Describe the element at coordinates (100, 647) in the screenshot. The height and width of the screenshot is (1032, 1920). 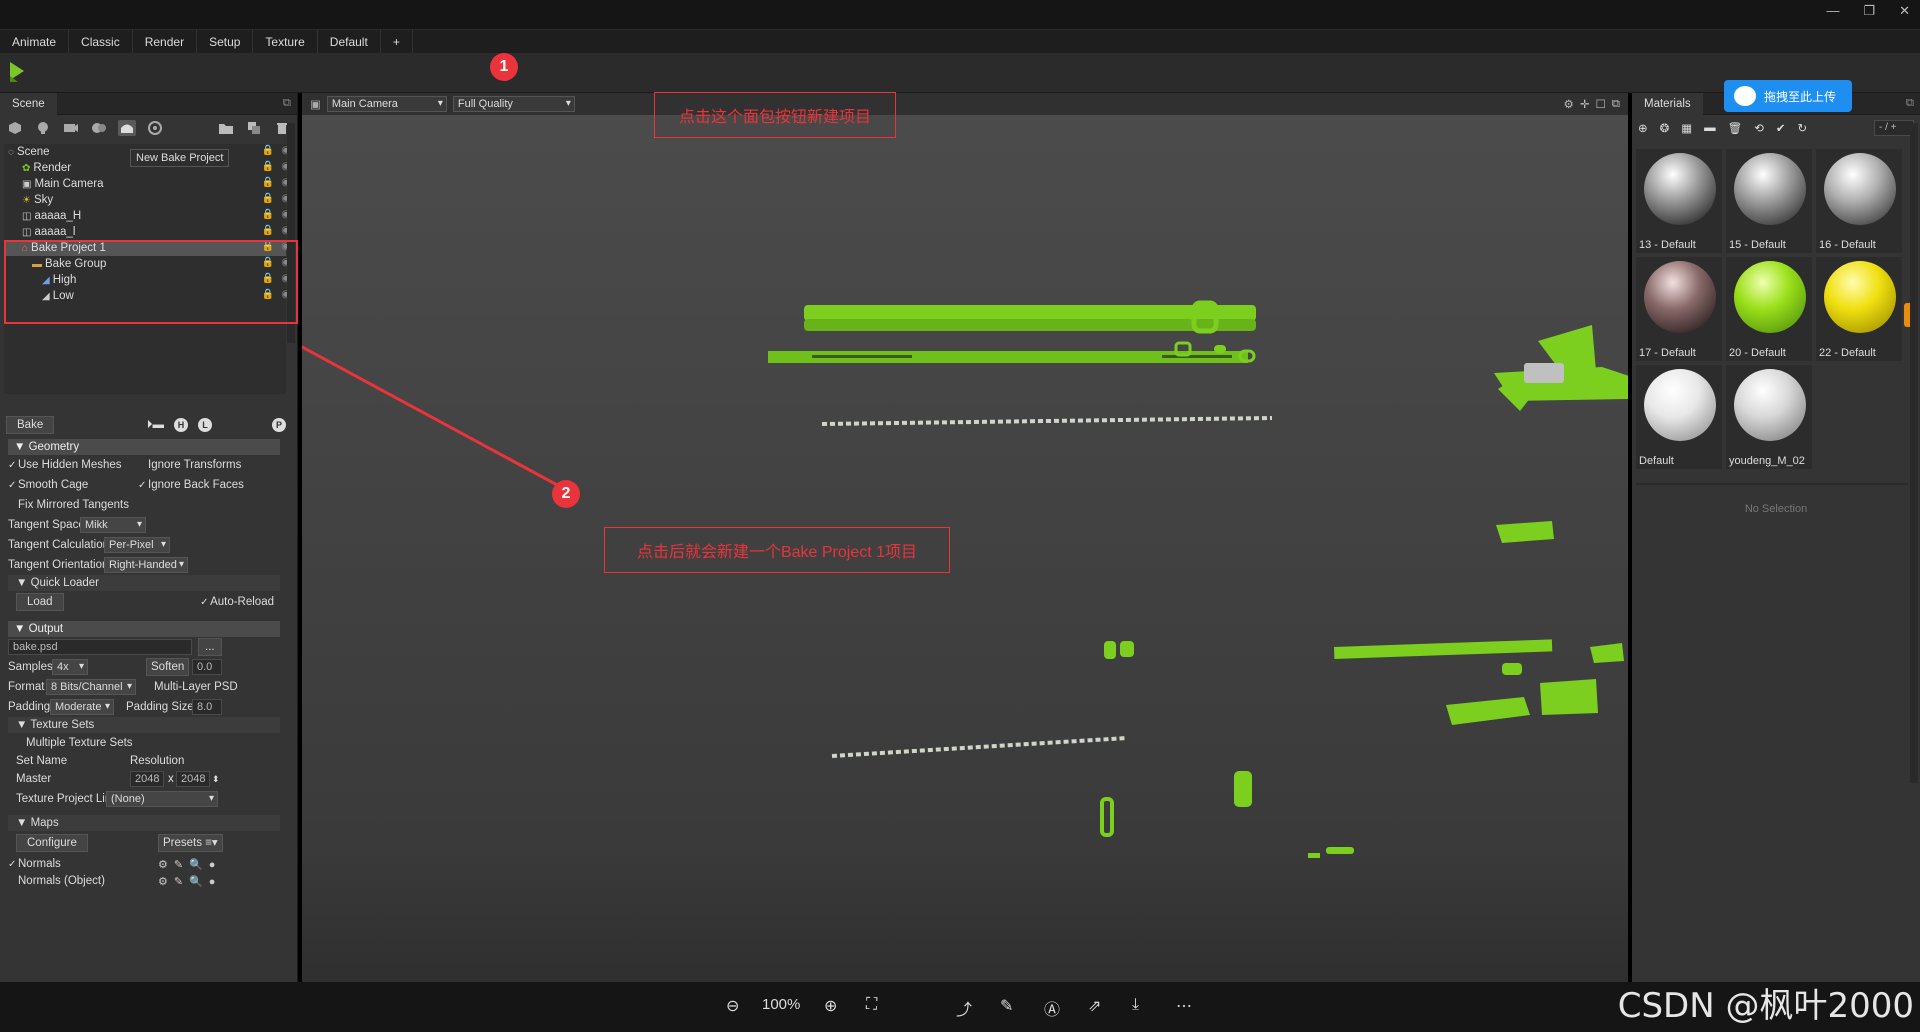
I see `output-file-input: bake.psd` at that location.